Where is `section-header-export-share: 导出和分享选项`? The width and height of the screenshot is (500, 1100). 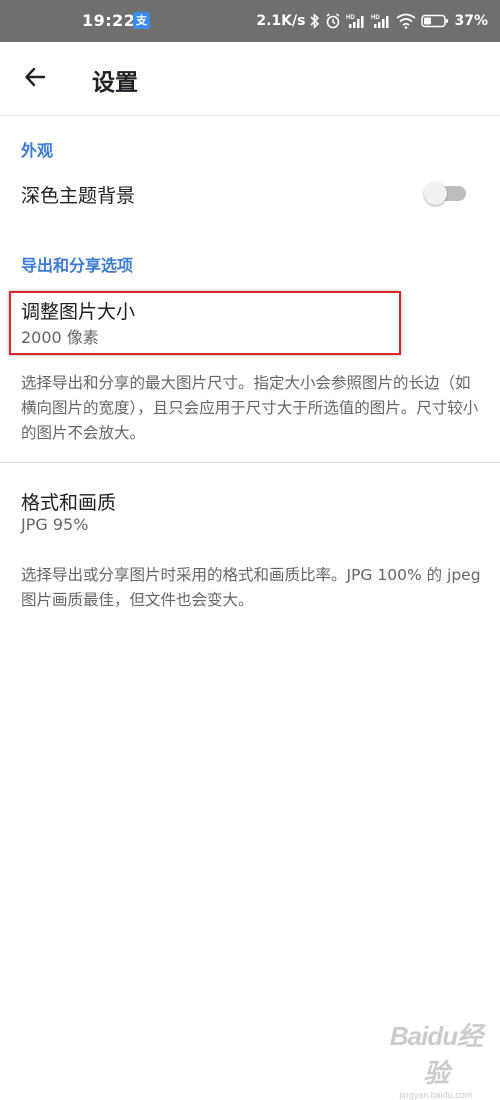
section-header-export-share: 导出和分享选项 is located at coordinates (77, 265).